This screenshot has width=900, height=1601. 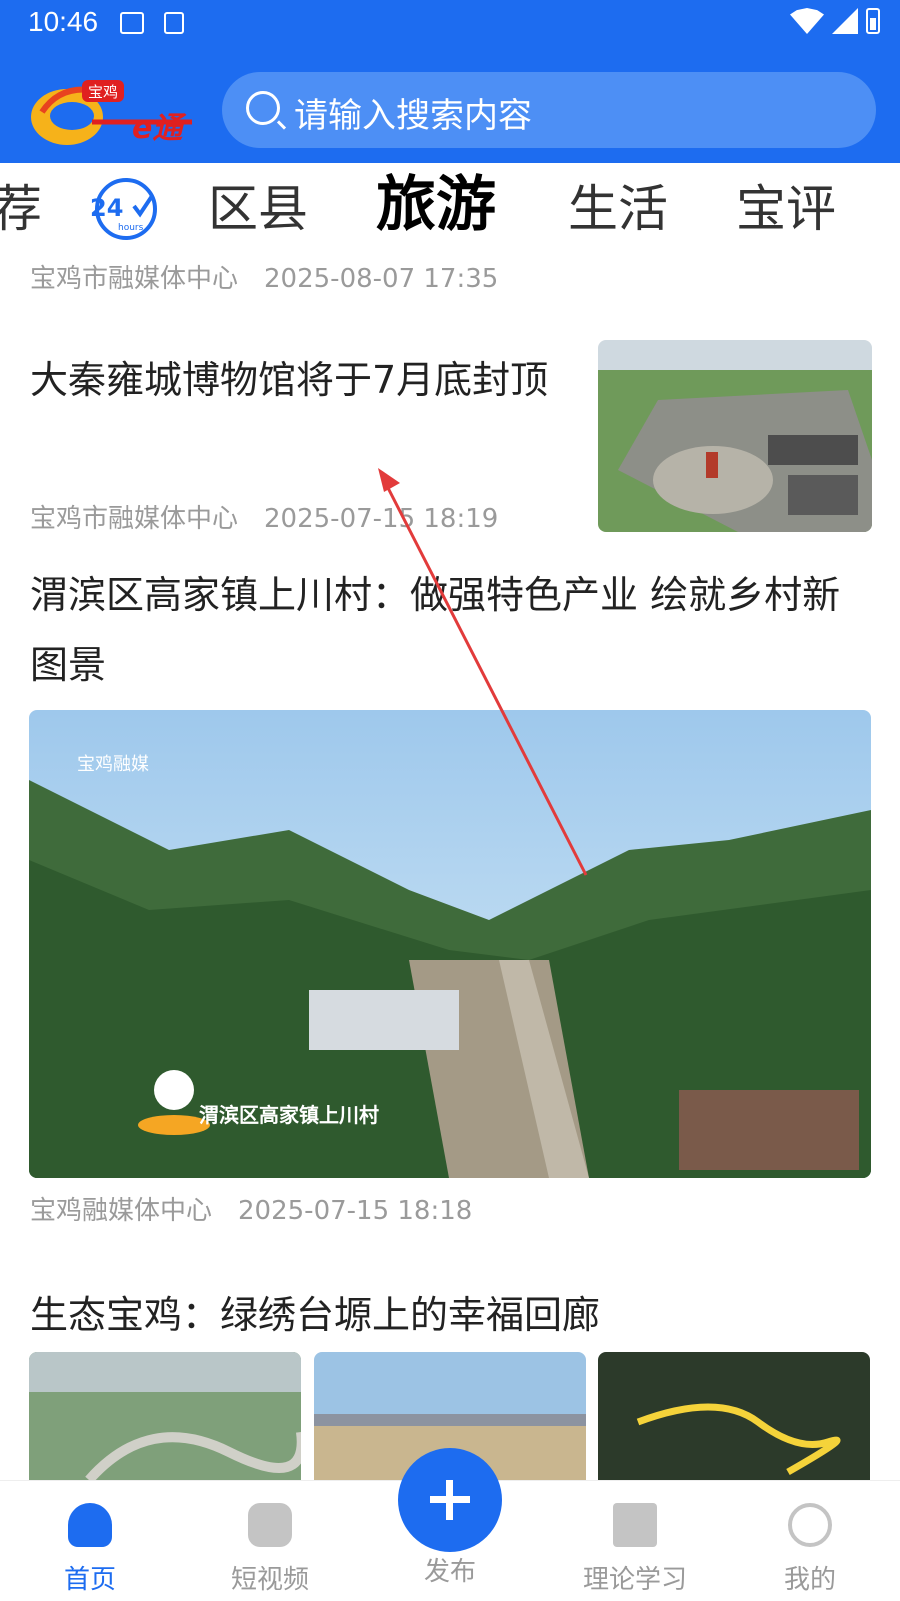 I want to click on book-icon, so click(x=635, y=1525).